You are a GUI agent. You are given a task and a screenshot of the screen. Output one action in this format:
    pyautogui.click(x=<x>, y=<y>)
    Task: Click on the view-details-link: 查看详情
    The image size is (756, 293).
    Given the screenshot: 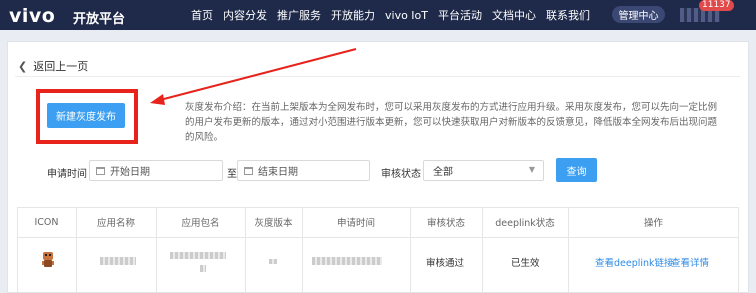 What is the action you would take?
    pyautogui.click(x=690, y=262)
    